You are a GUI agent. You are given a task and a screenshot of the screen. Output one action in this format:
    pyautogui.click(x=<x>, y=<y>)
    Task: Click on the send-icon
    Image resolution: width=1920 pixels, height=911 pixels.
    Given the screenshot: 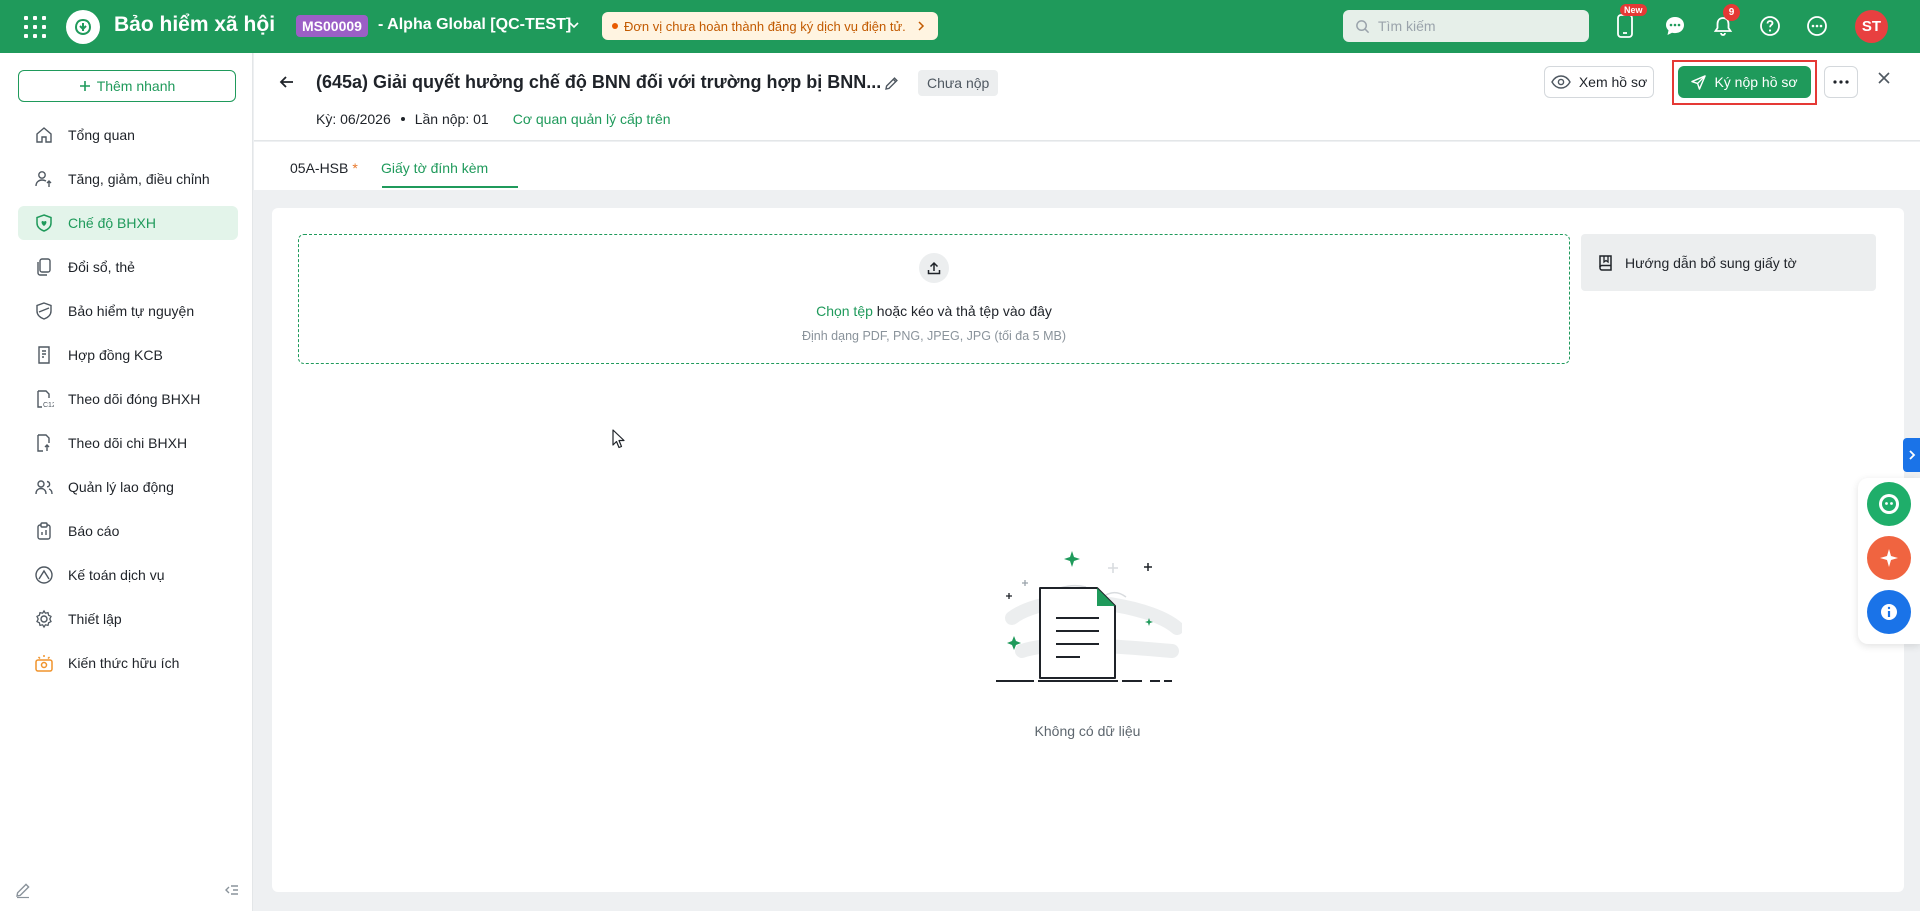 What is the action you would take?
    pyautogui.click(x=1699, y=82)
    